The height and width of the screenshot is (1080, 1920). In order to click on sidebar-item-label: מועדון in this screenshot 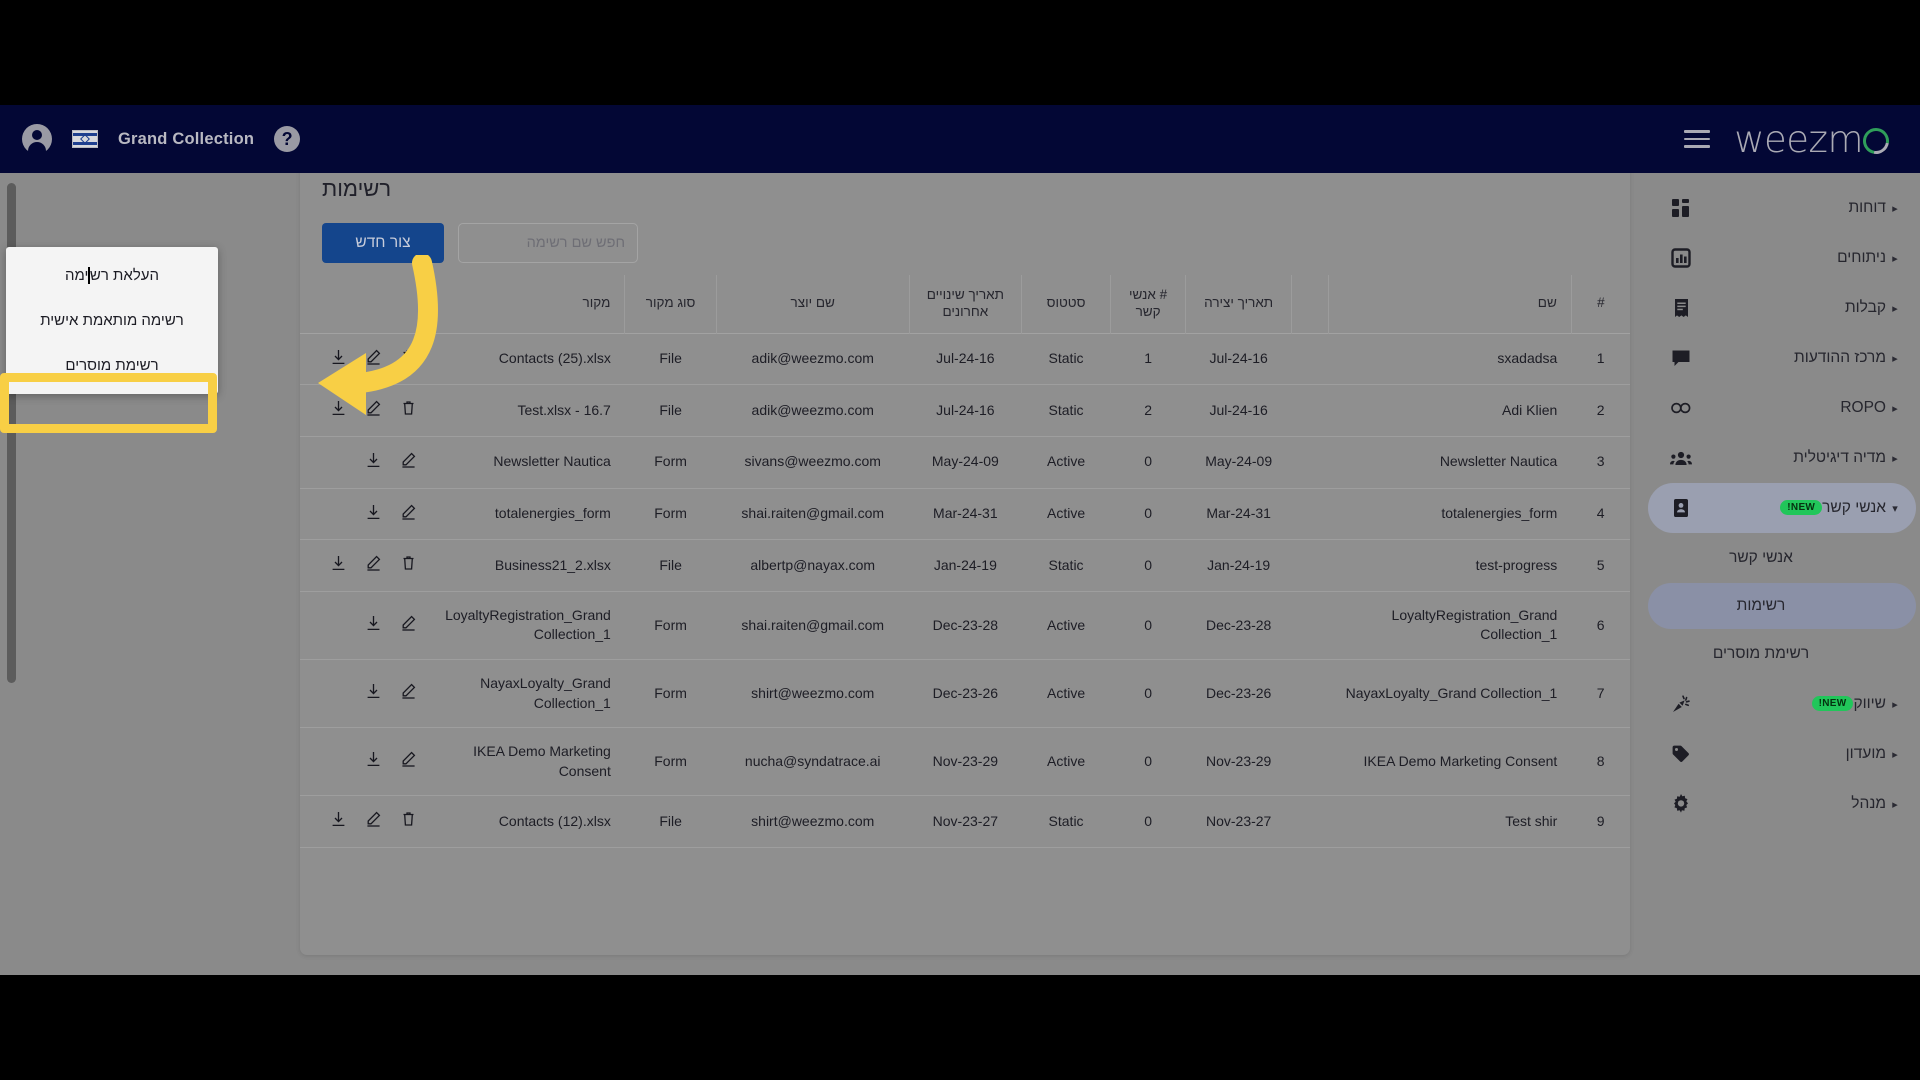, I will do `click(1865, 753)`.